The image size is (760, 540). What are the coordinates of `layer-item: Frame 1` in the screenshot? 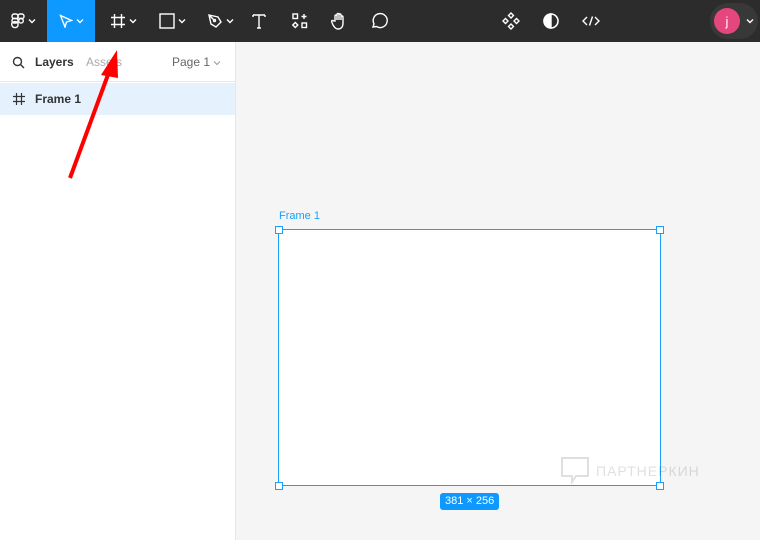 It's located at (117, 99).